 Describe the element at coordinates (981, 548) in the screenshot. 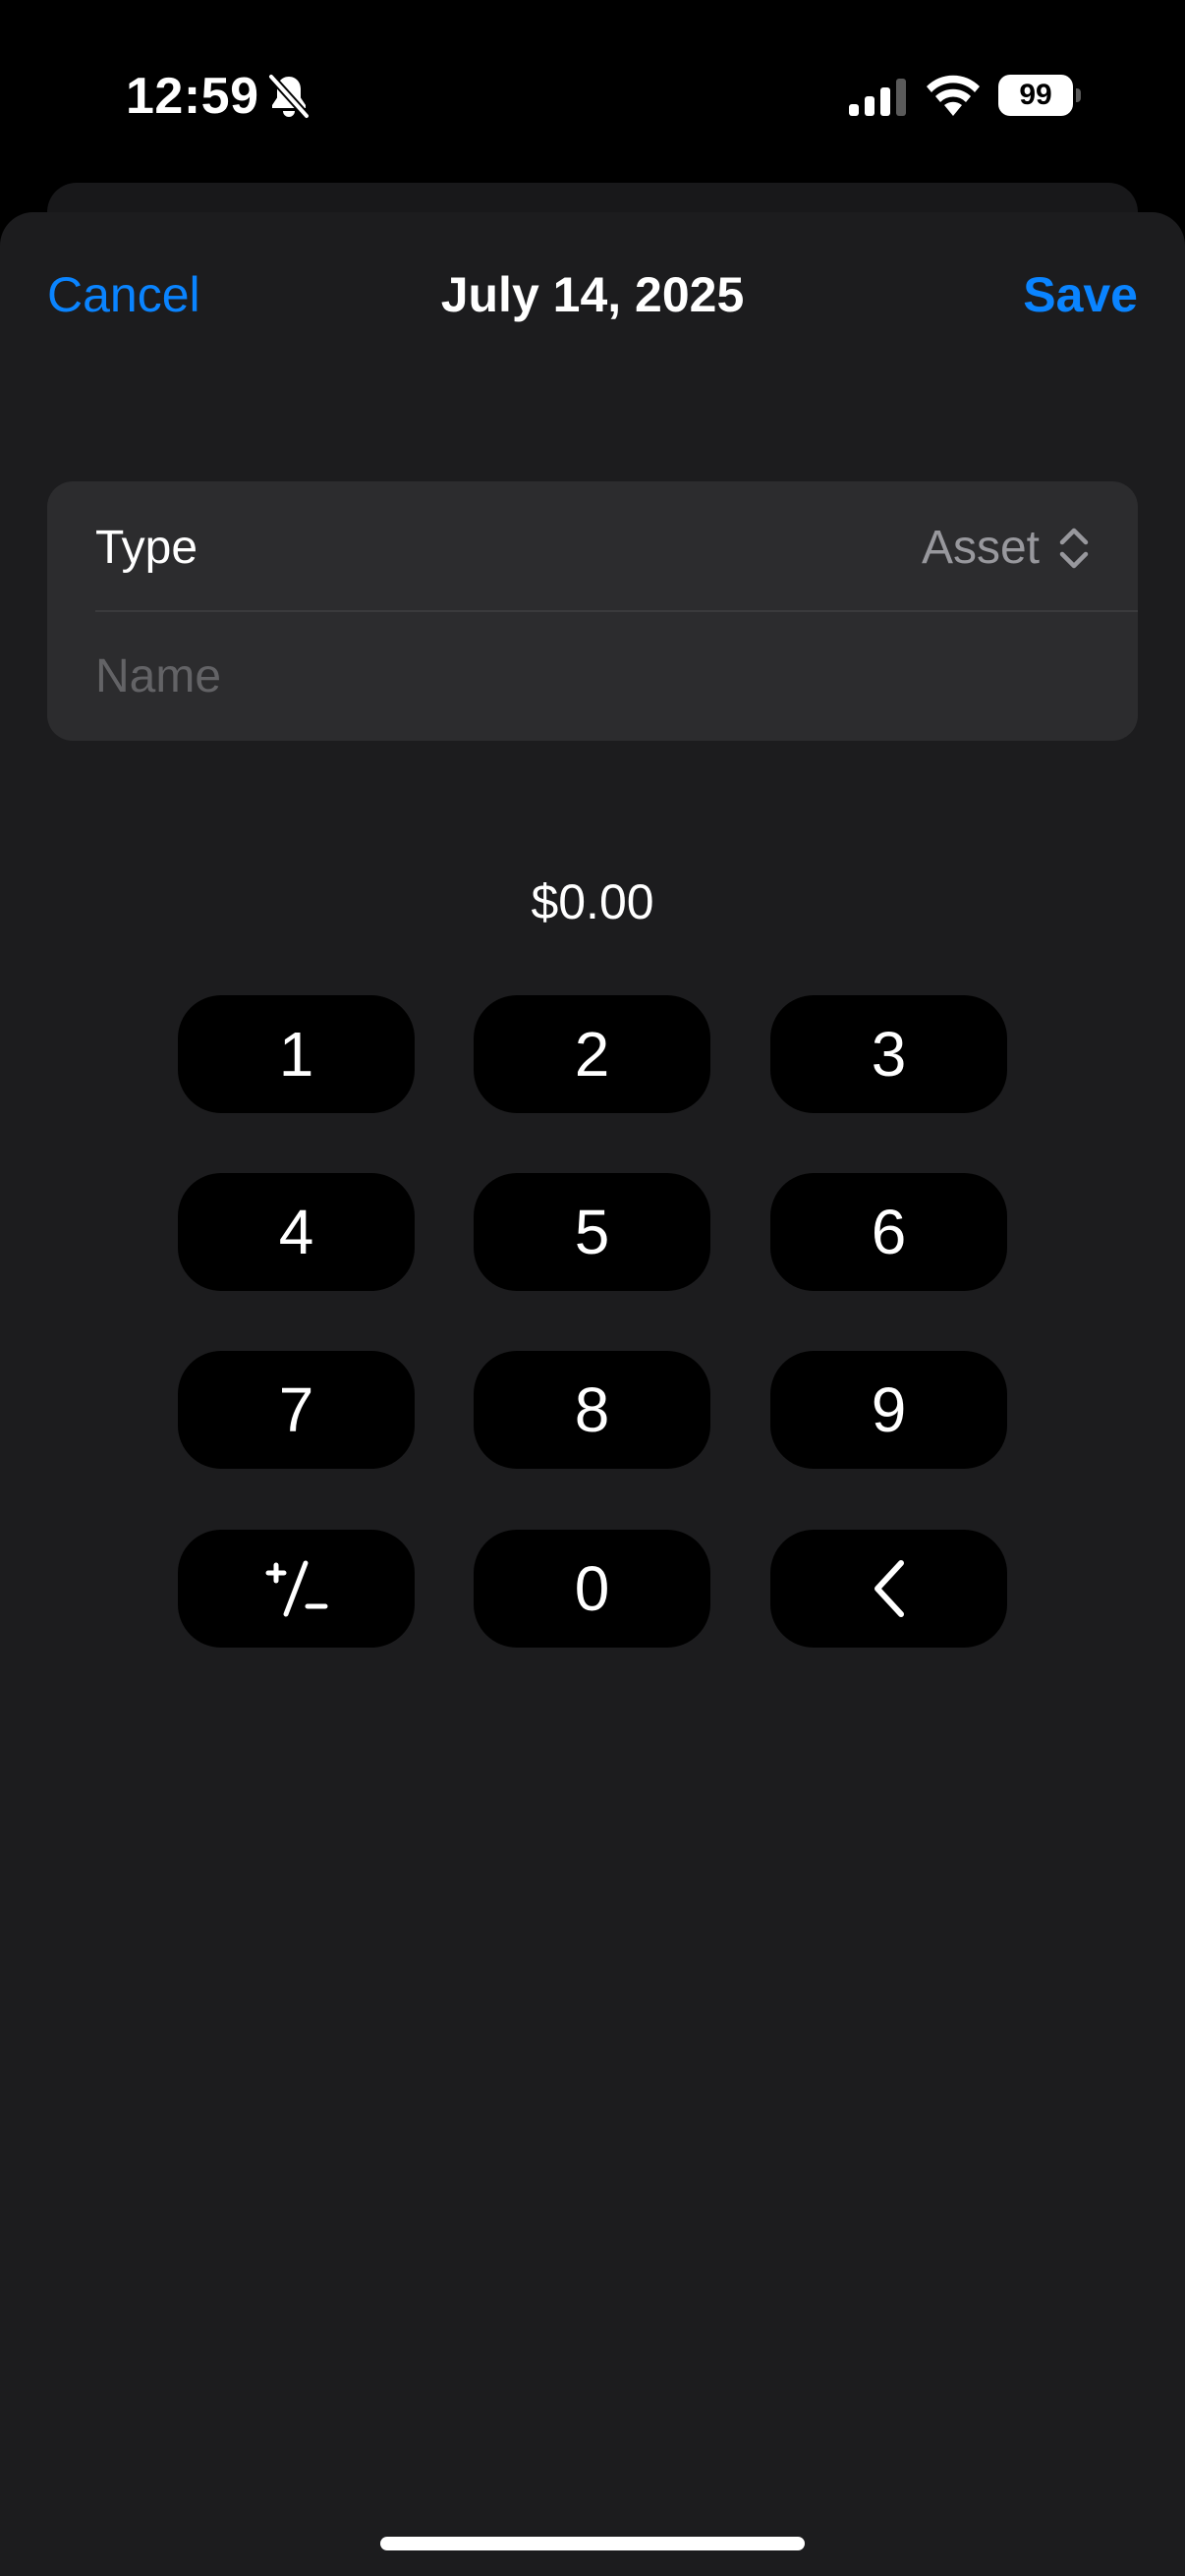

I see `type-value: Asset` at that location.